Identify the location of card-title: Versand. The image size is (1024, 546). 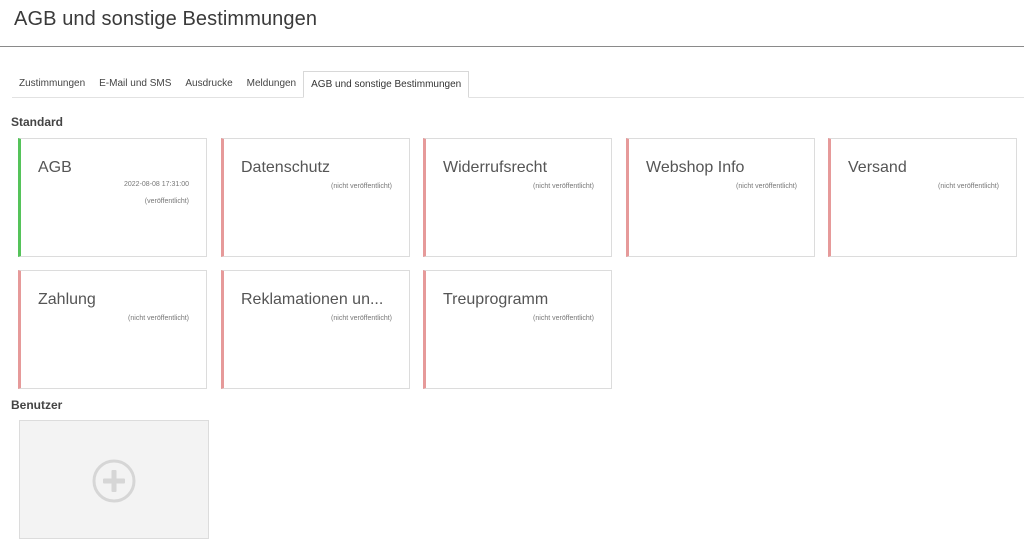
(877, 167).